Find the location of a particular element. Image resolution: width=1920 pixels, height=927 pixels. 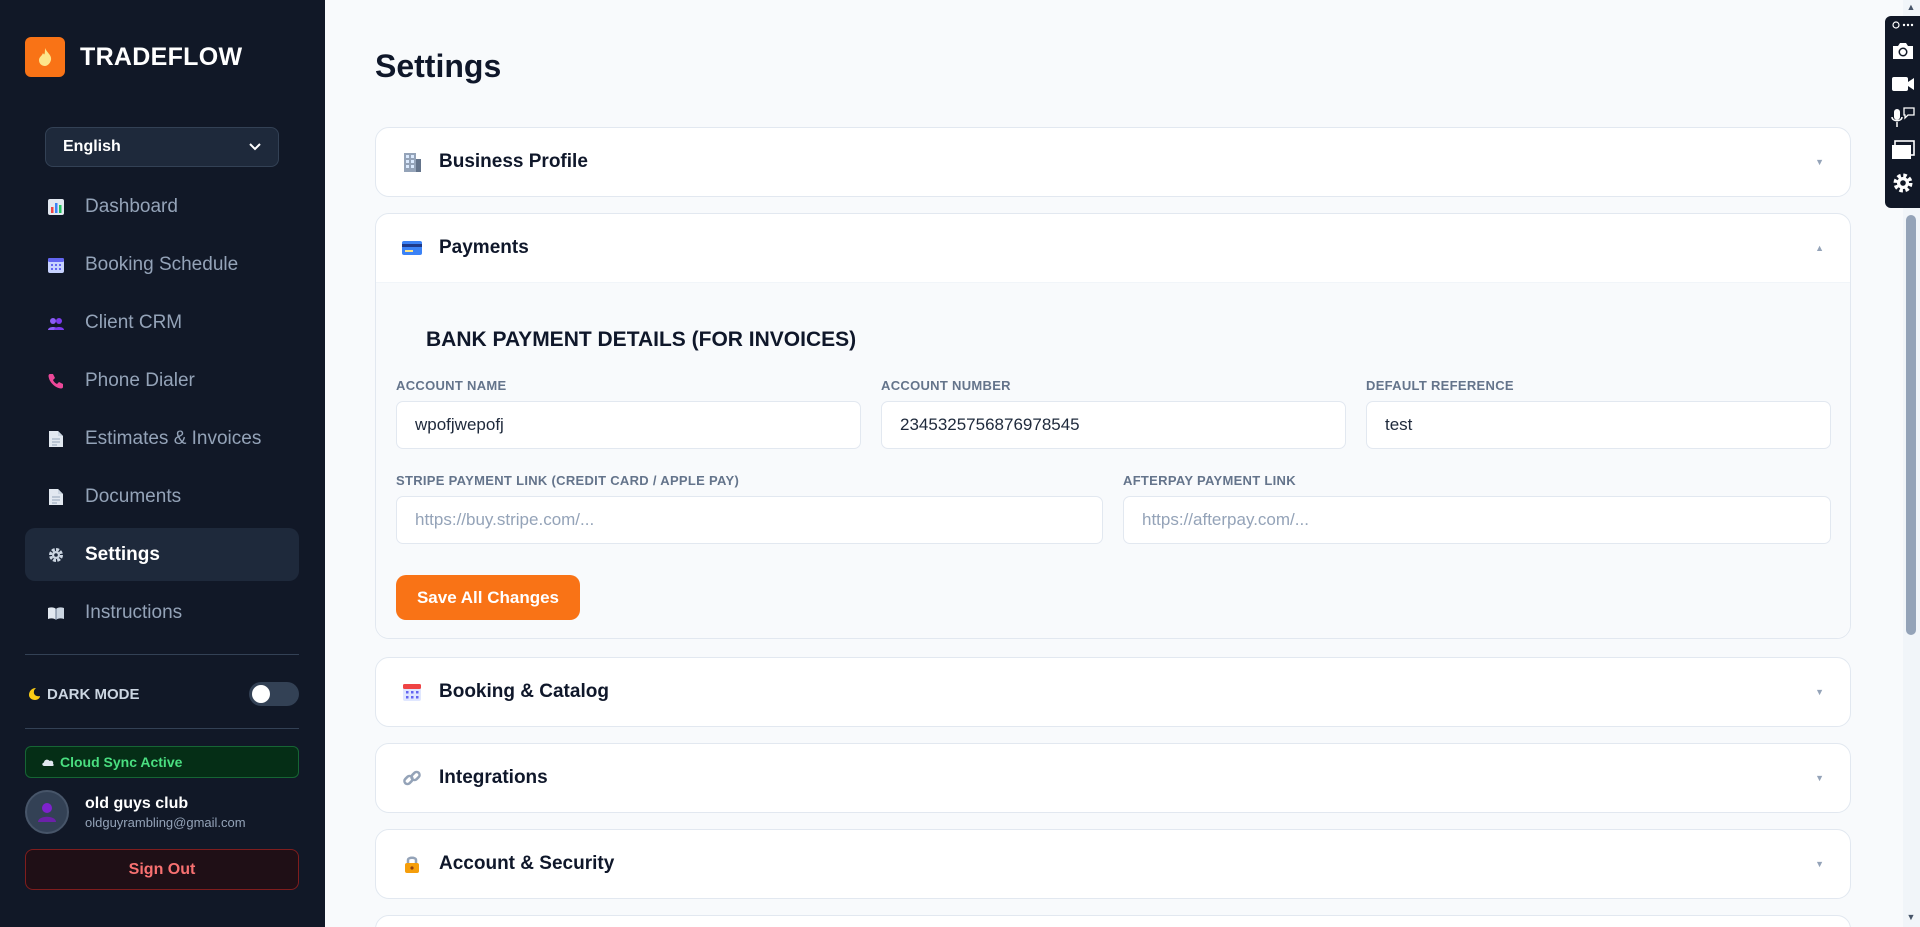

section-title: Payments is located at coordinates (484, 247).